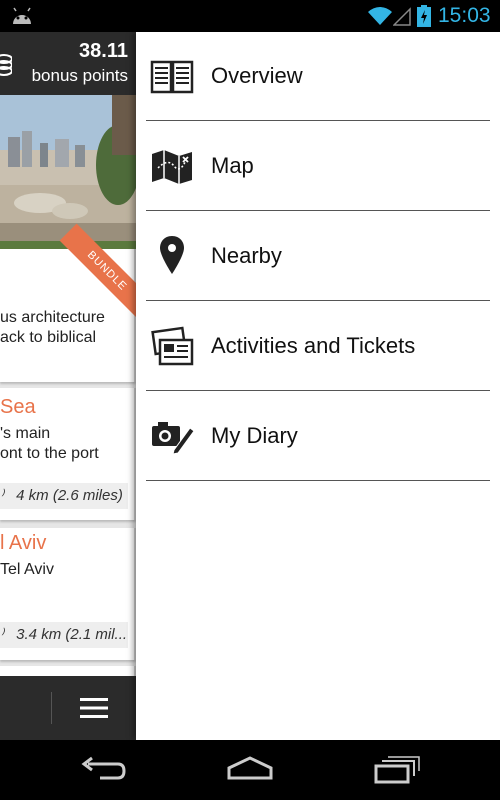  Describe the element at coordinates (23, 543) in the screenshot. I see `card-title: l Aviv` at that location.